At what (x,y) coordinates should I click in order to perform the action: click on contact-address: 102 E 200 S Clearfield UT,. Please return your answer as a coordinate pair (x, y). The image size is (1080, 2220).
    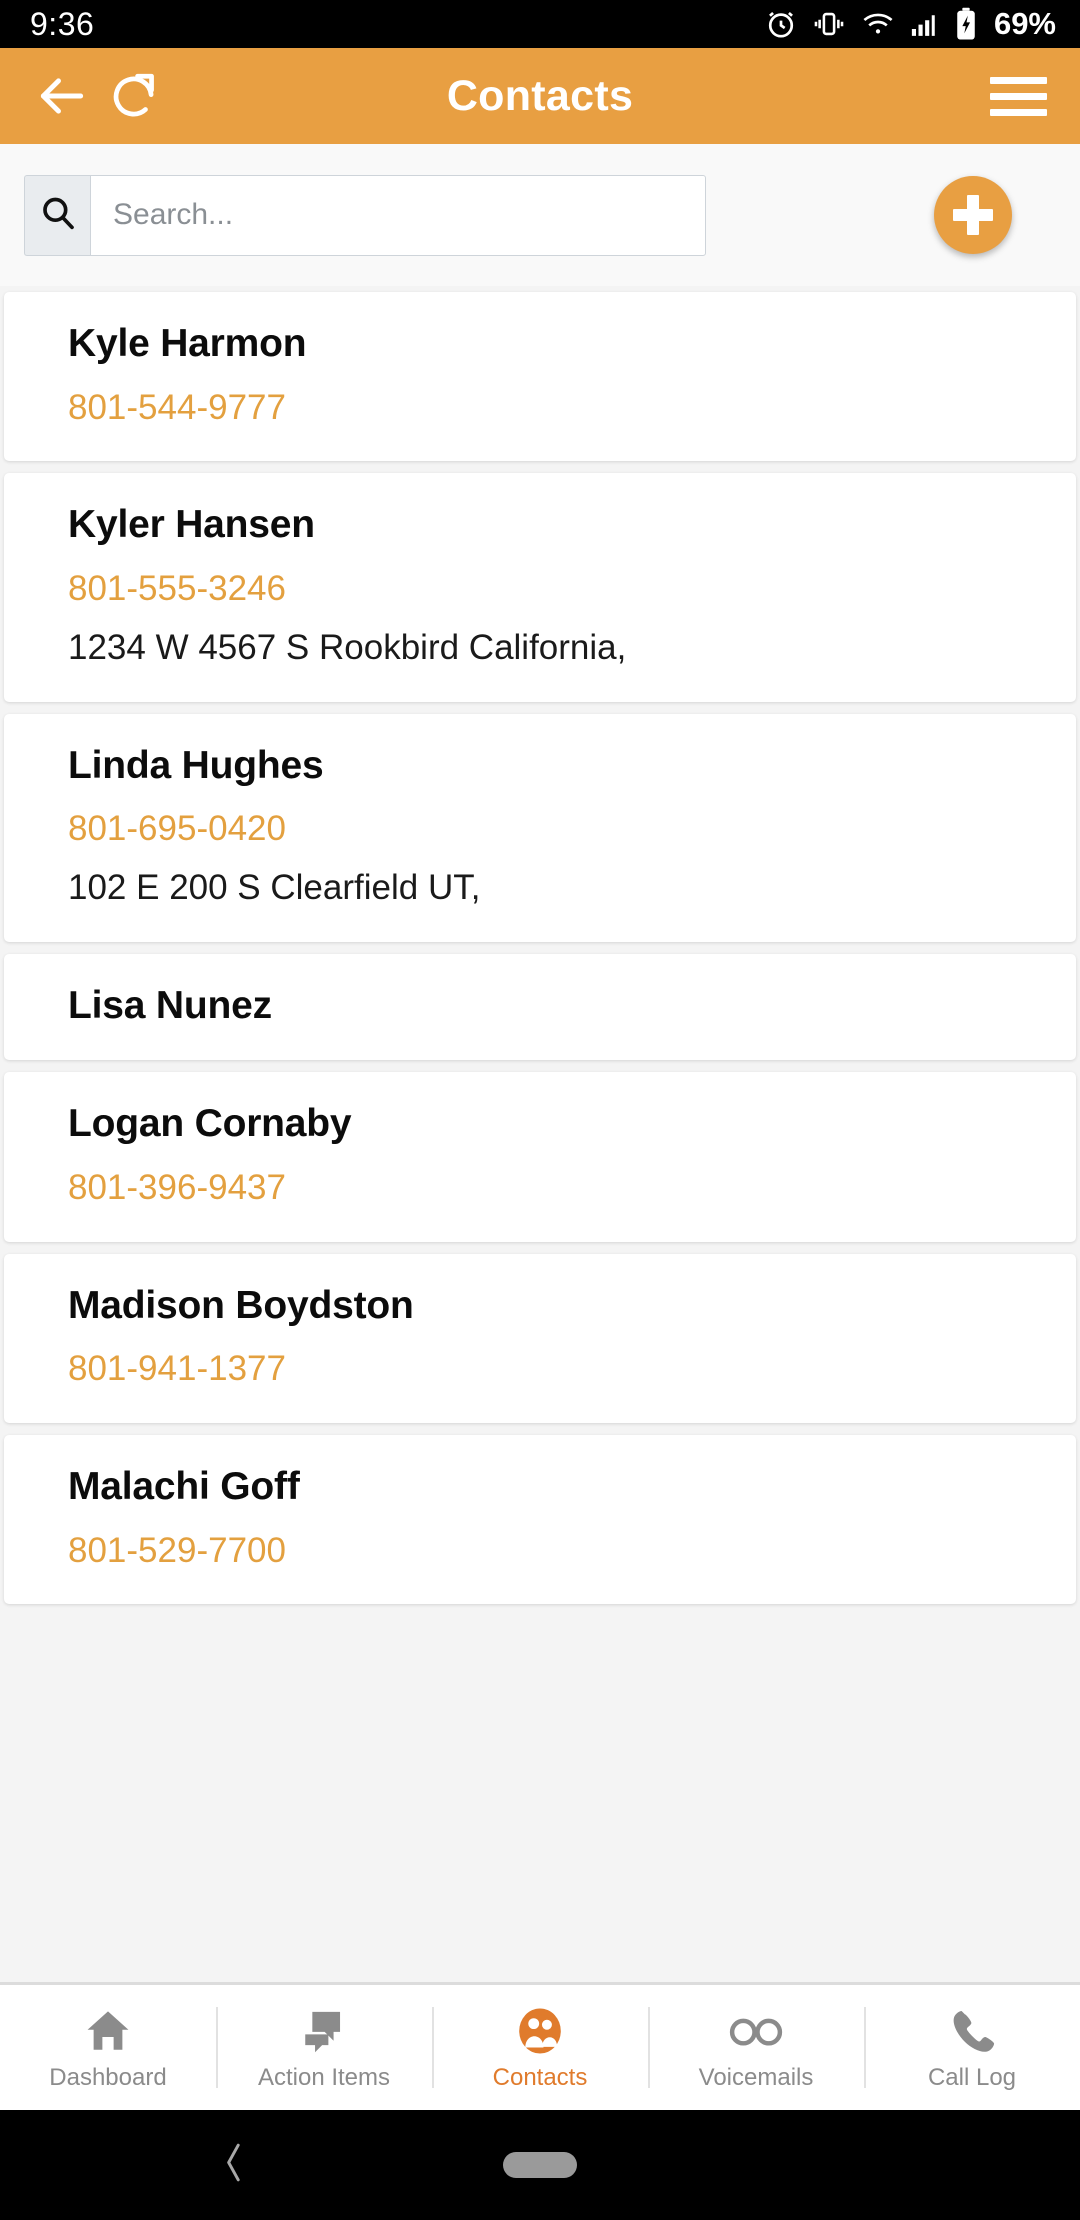
    Looking at the image, I should click on (274, 887).